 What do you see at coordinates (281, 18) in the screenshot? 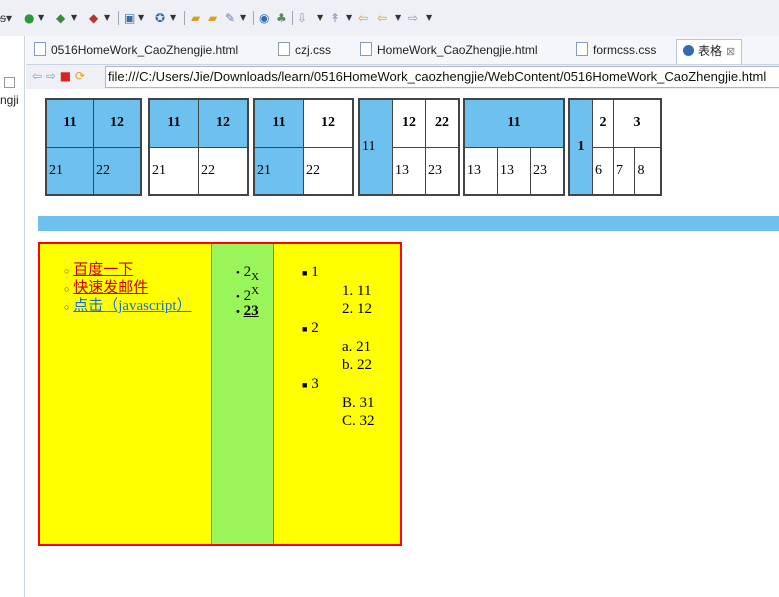
I see `new-server-icon: ♣` at bounding box center [281, 18].